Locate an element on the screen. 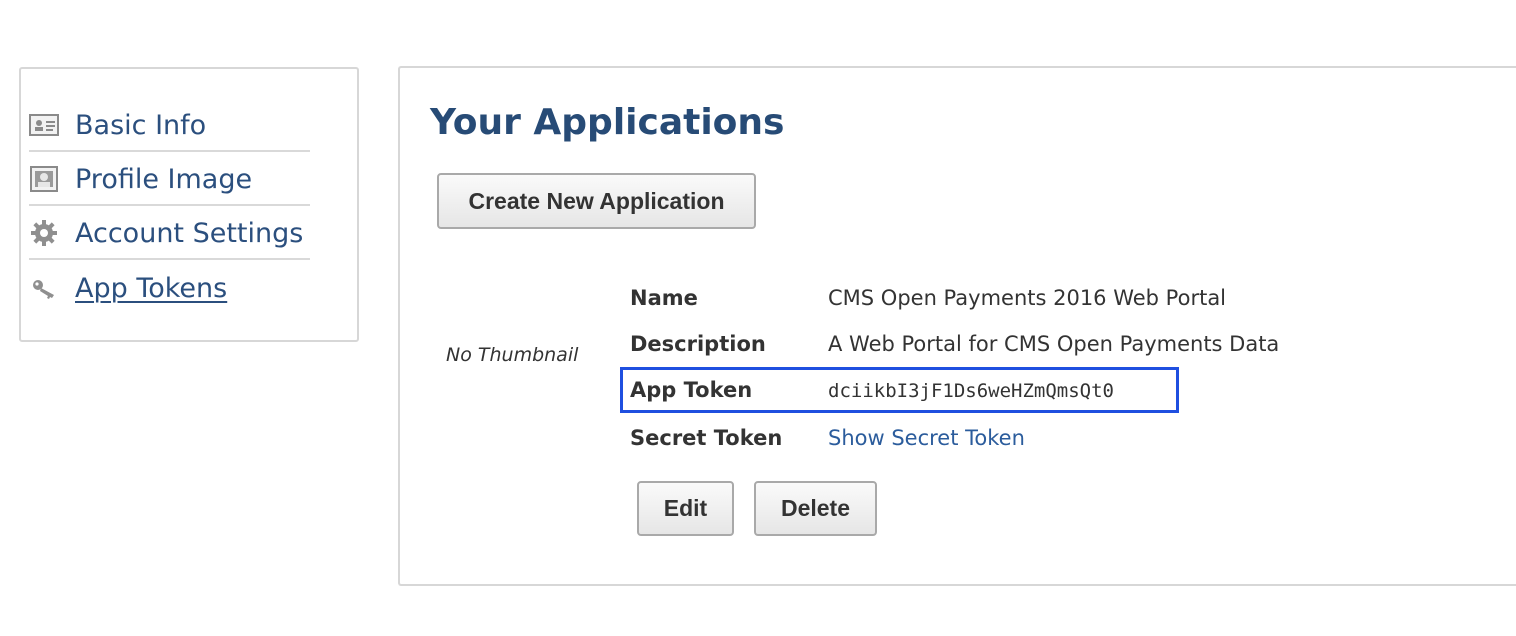 This screenshot has width=1516, height=636. description-label: Description is located at coordinates (698, 344).